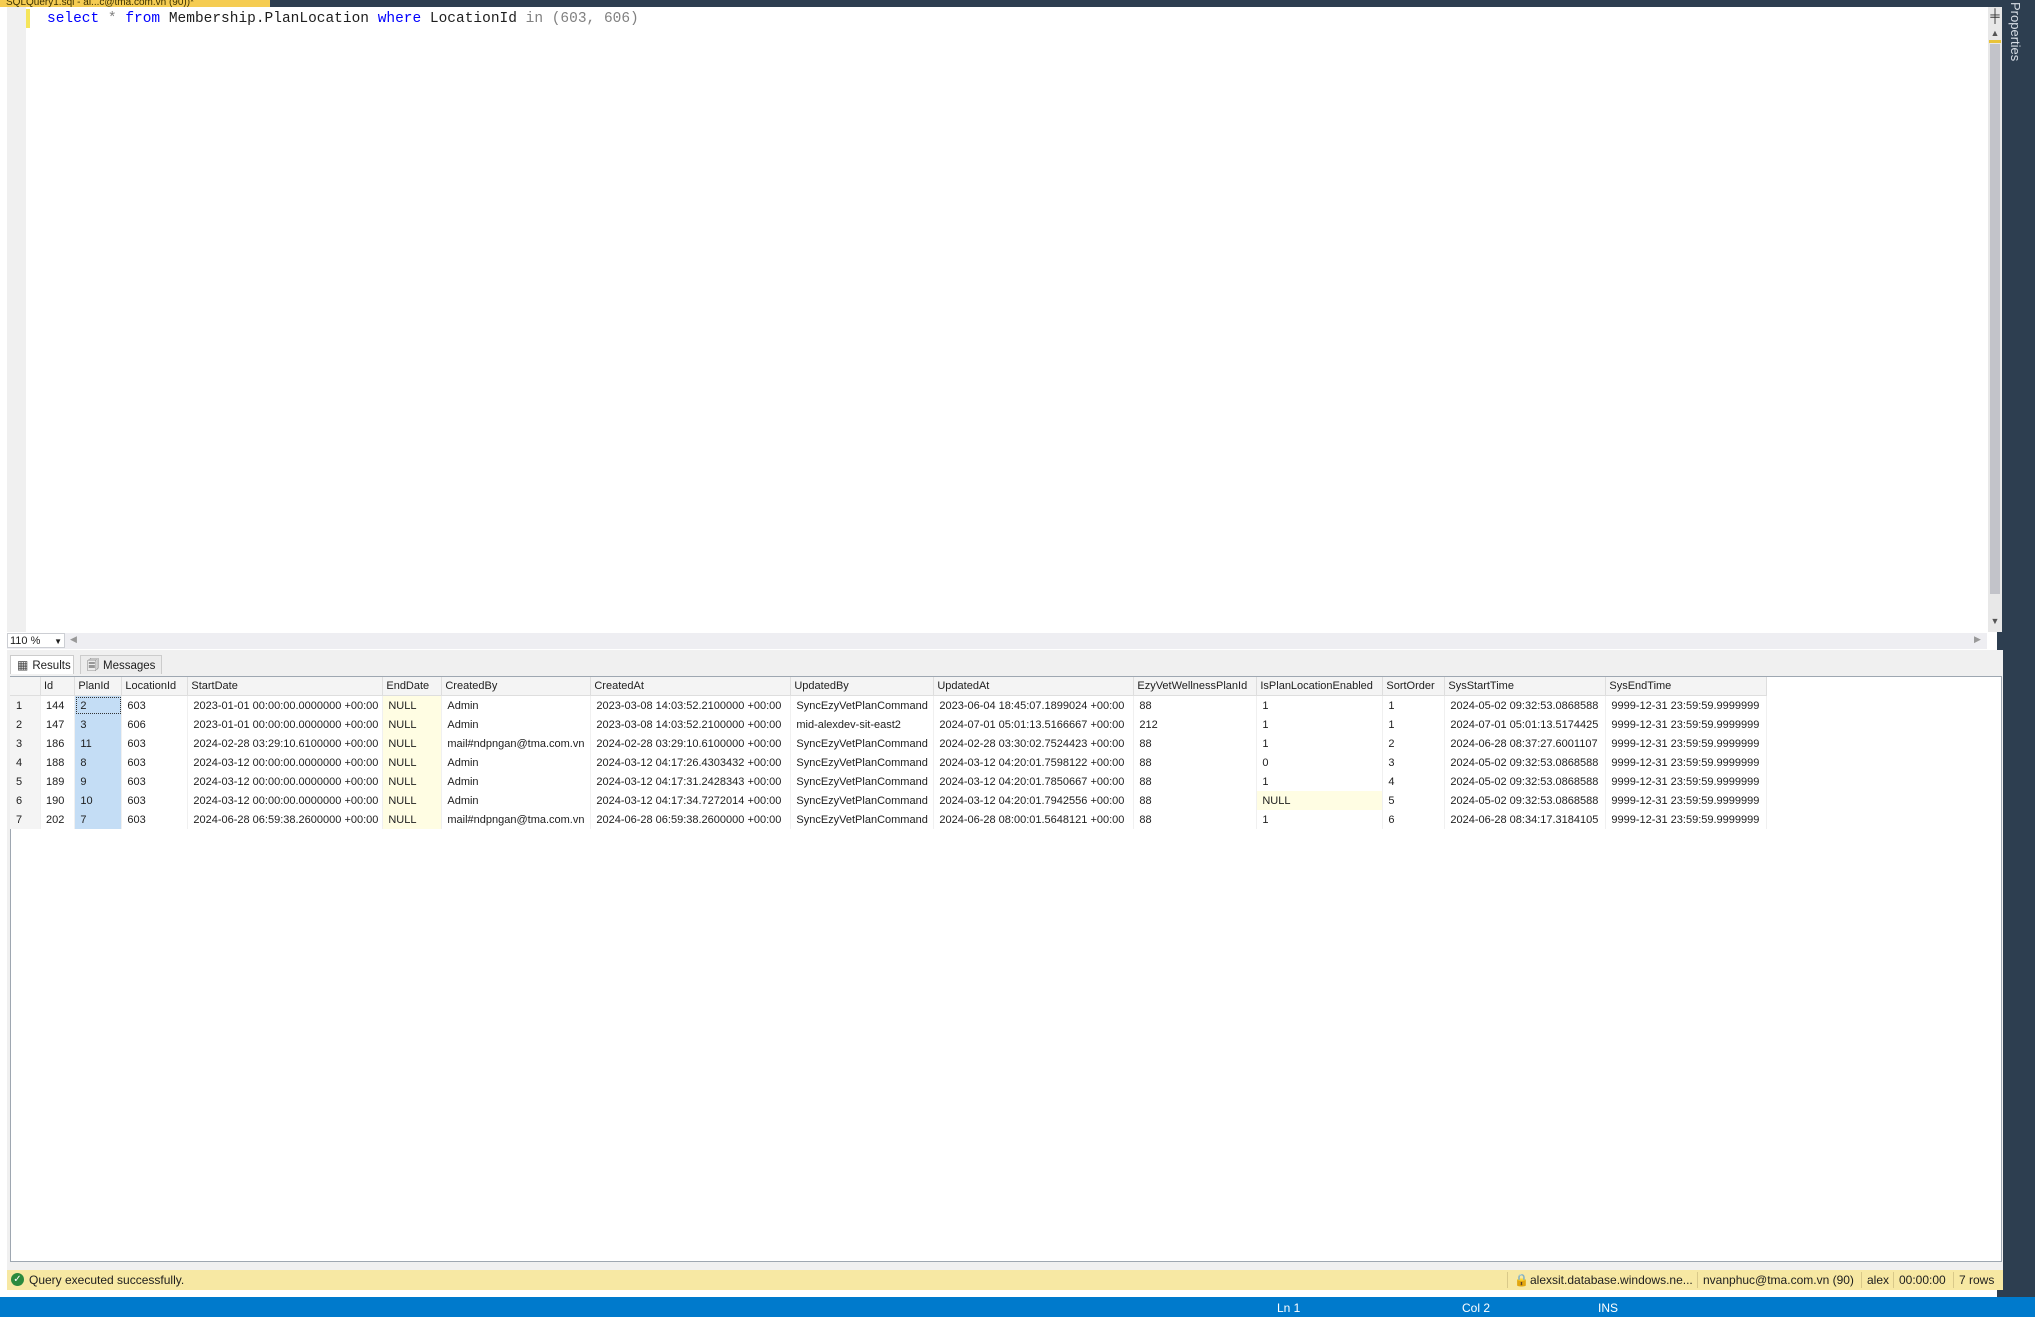 The height and width of the screenshot is (1317, 2035). I want to click on cell-planid: 3, so click(98, 724).